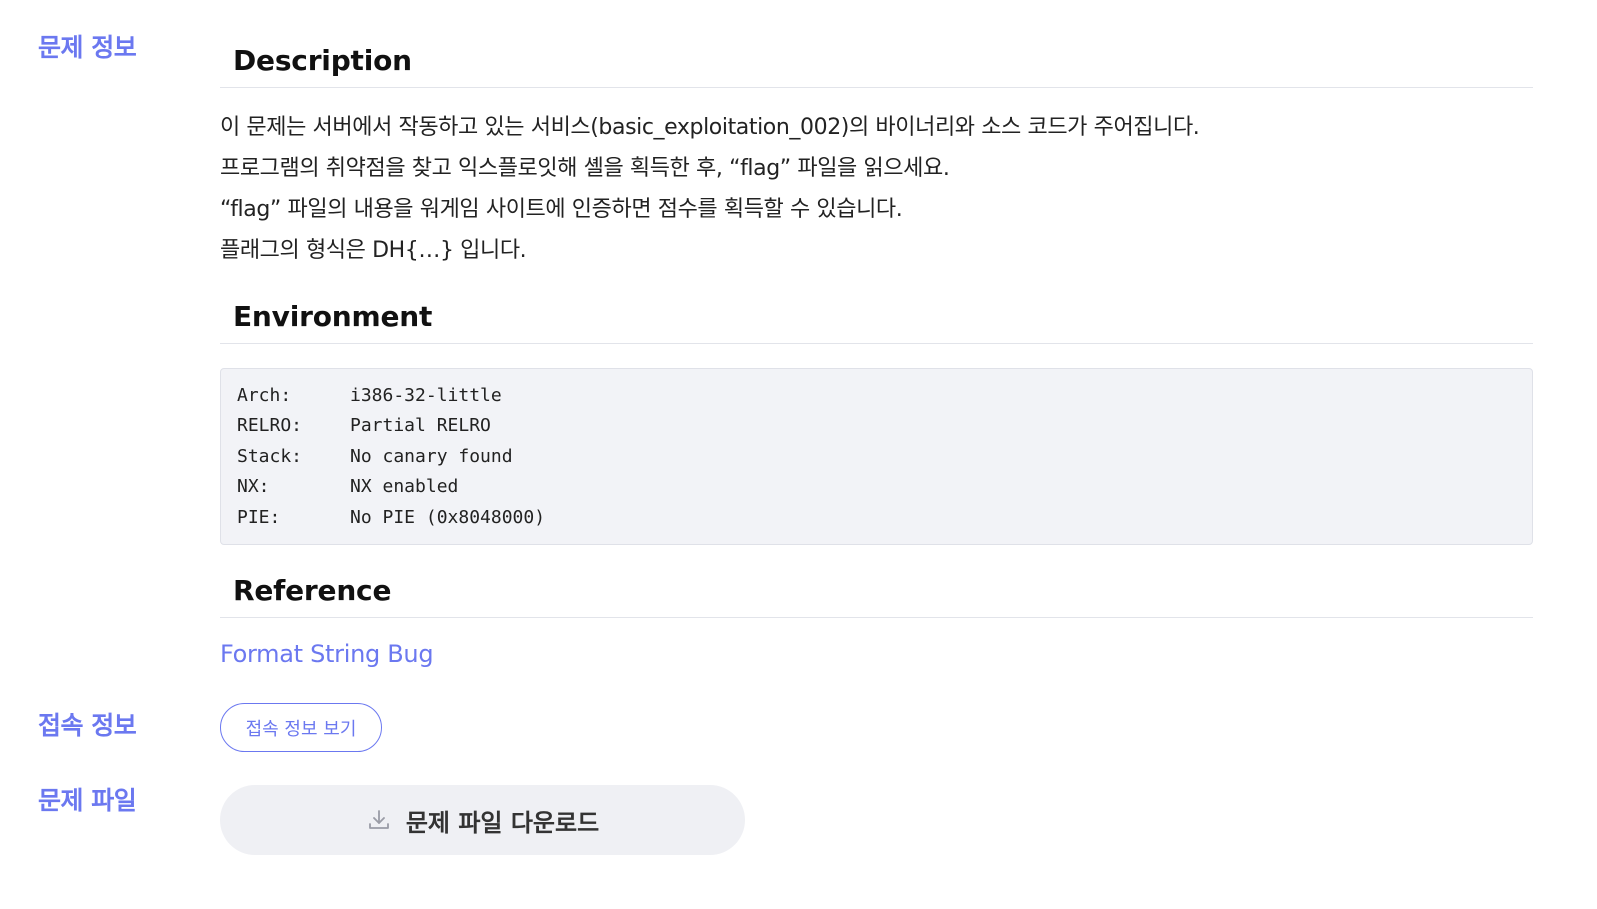  I want to click on problem-info-label: 문제 정보, so click(87, 47).